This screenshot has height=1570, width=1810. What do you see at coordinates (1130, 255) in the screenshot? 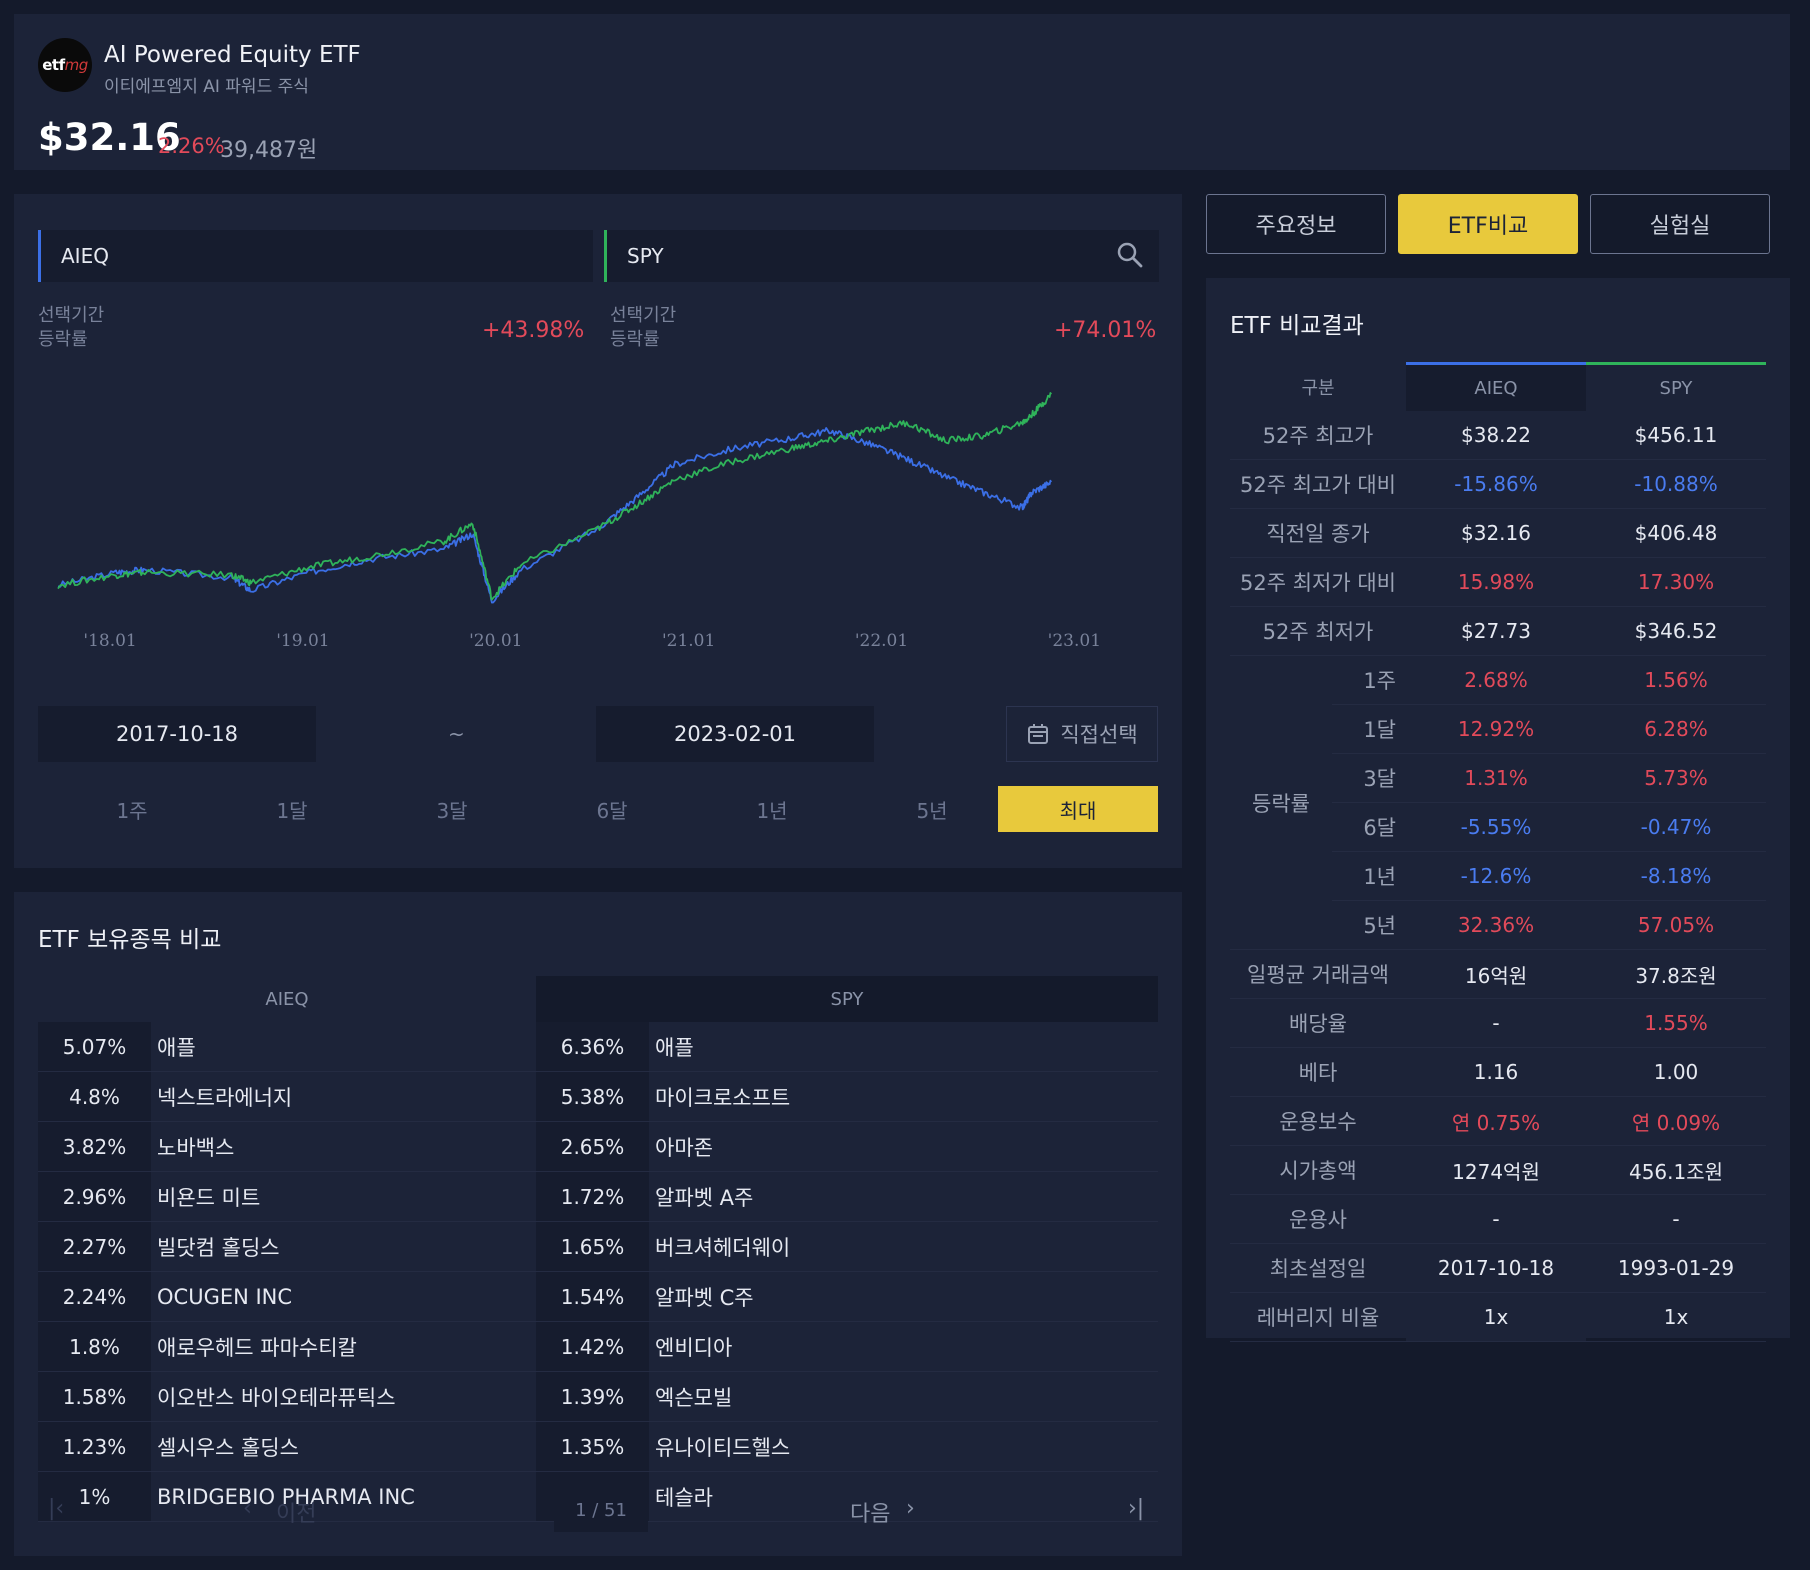
I see `search-icon` at bounding box center [1130, 255].